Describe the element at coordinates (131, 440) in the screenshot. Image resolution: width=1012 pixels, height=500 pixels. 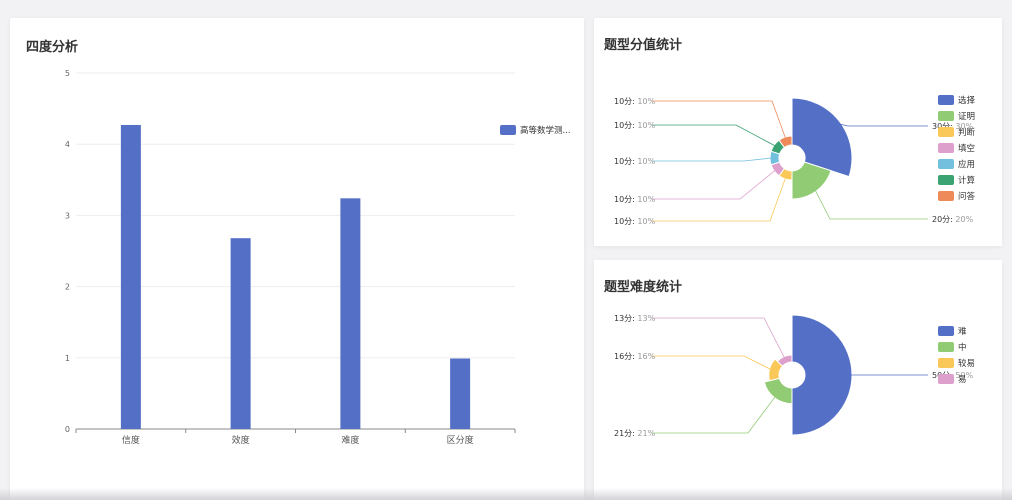
I see `x-tick-label: 信度` at that location.